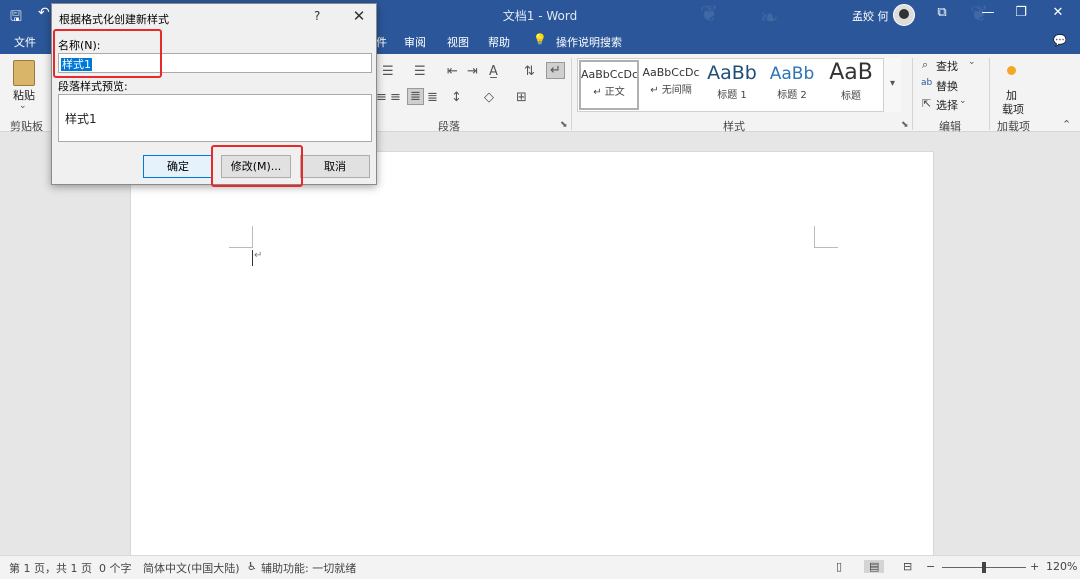 The width and height of the screenshot is (1080, 579). I want to click on align-center-icon: ≡, so click(381, 97).